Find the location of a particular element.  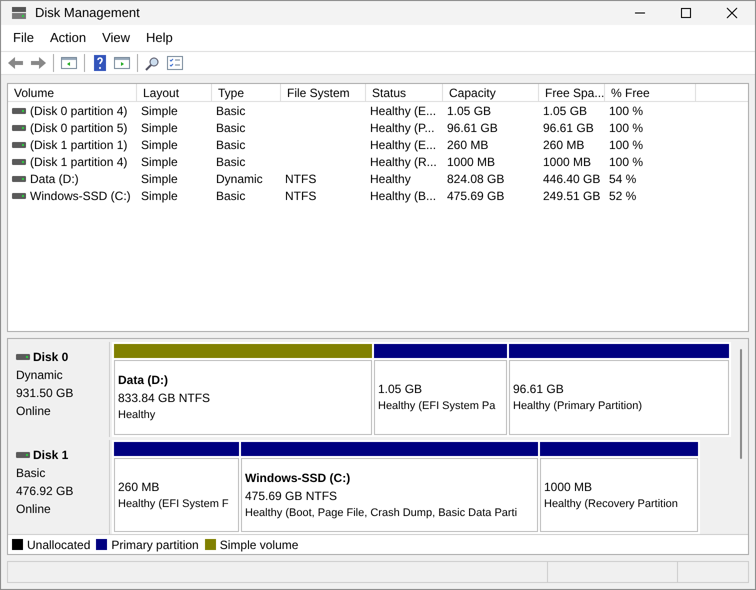

table-cell-text: 446.40 GB is located at coordinates (571, 179).